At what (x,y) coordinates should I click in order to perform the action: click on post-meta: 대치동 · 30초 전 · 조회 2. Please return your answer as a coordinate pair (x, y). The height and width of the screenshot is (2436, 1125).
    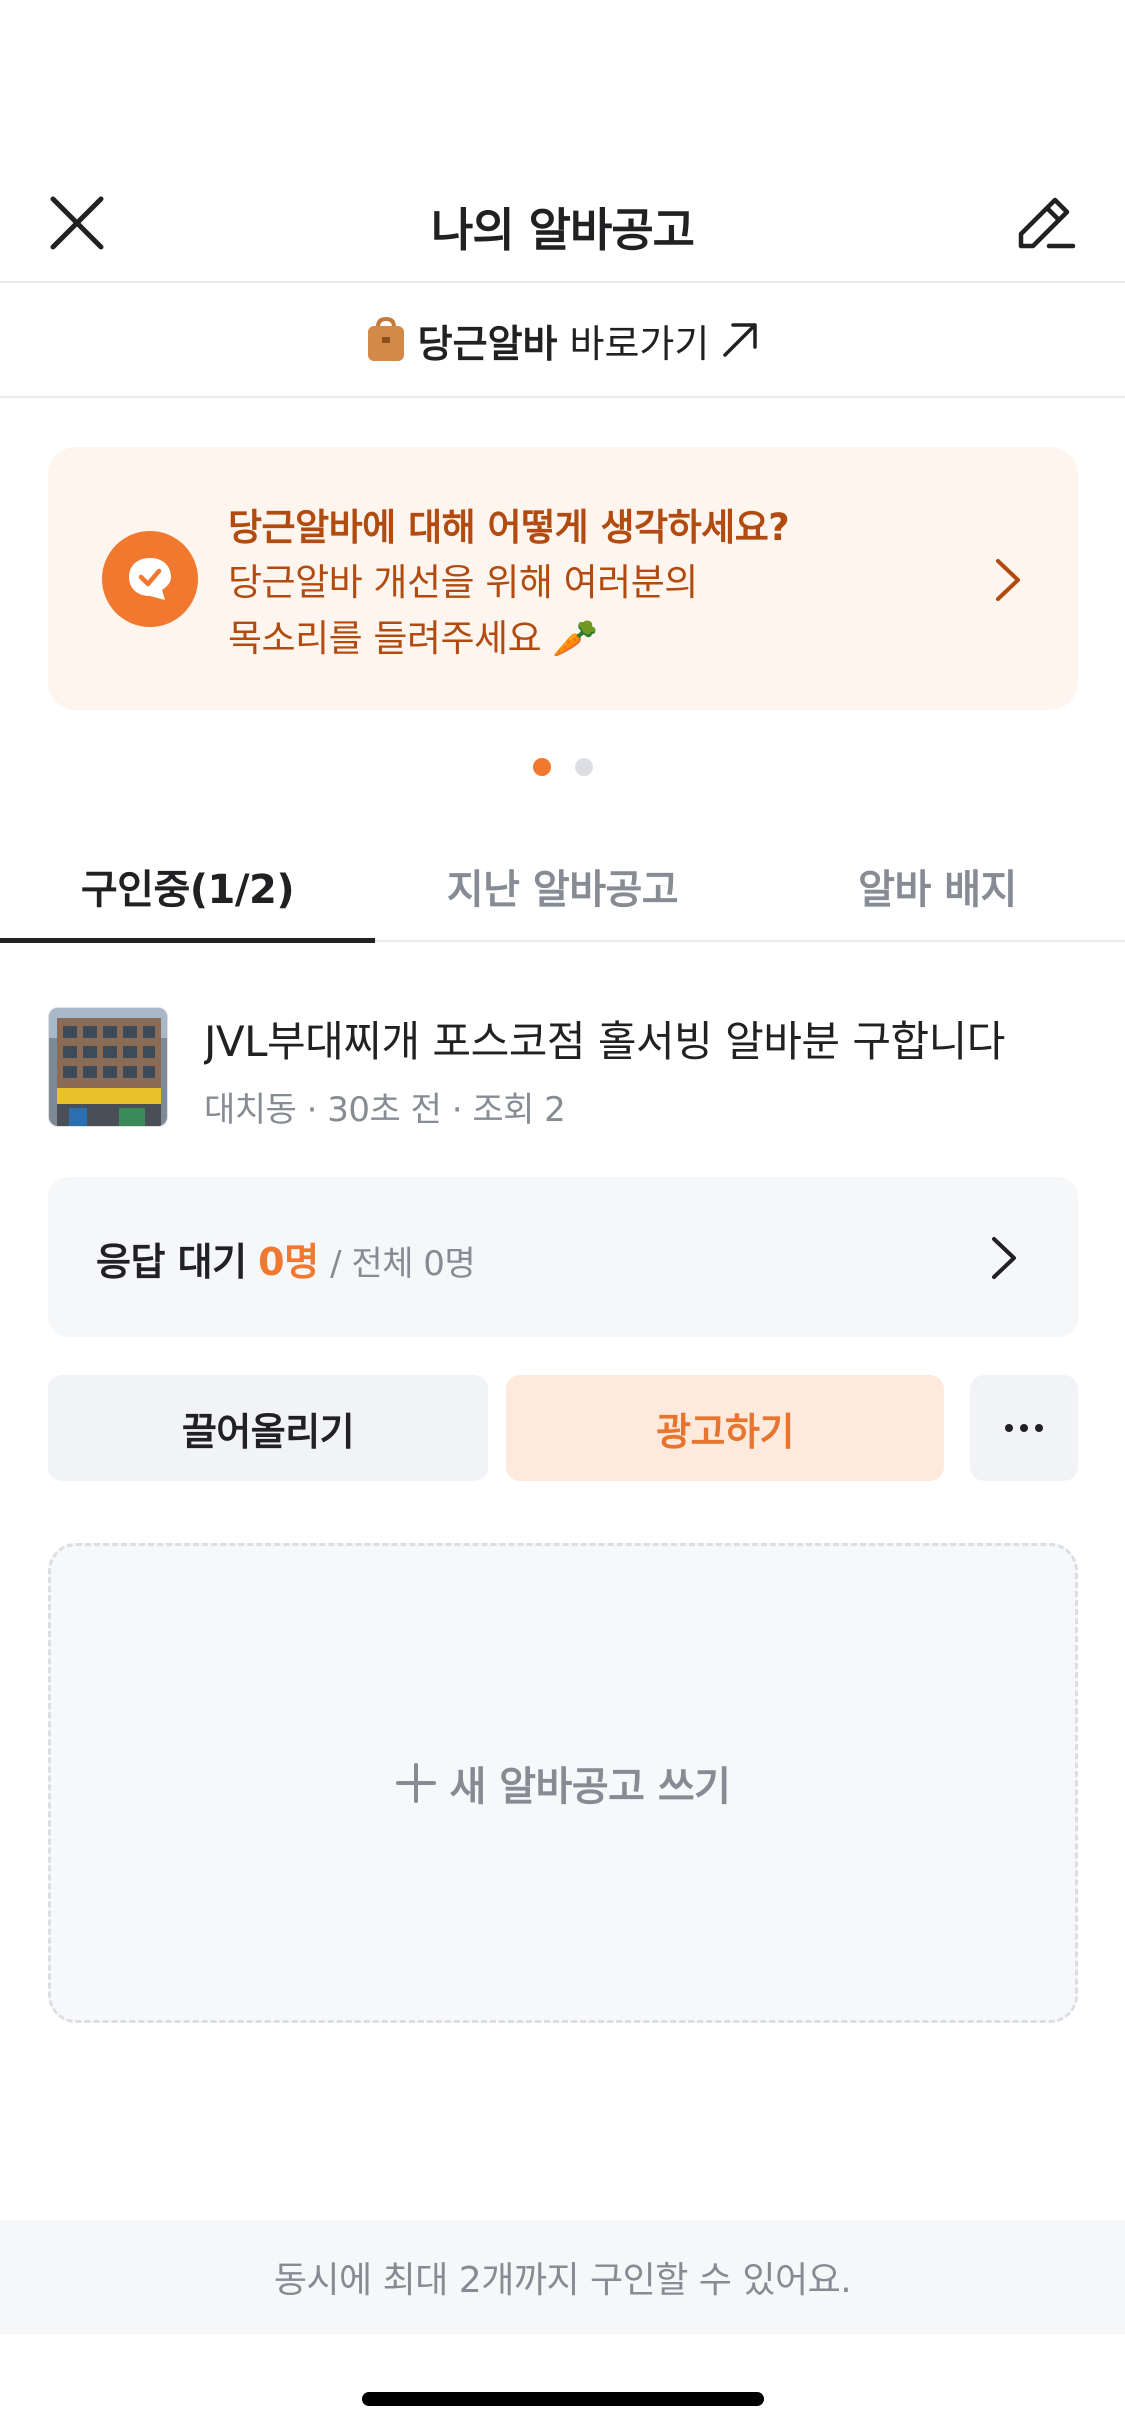
    Looking at the image, I should click on (385, 1110).